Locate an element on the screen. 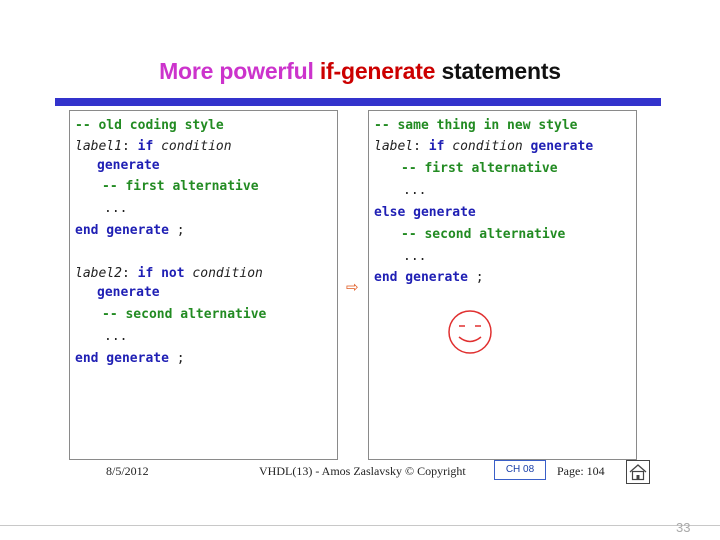 This screenshot has height=540, width=720. smiley-face-icon is located at coordinates (470, 332).